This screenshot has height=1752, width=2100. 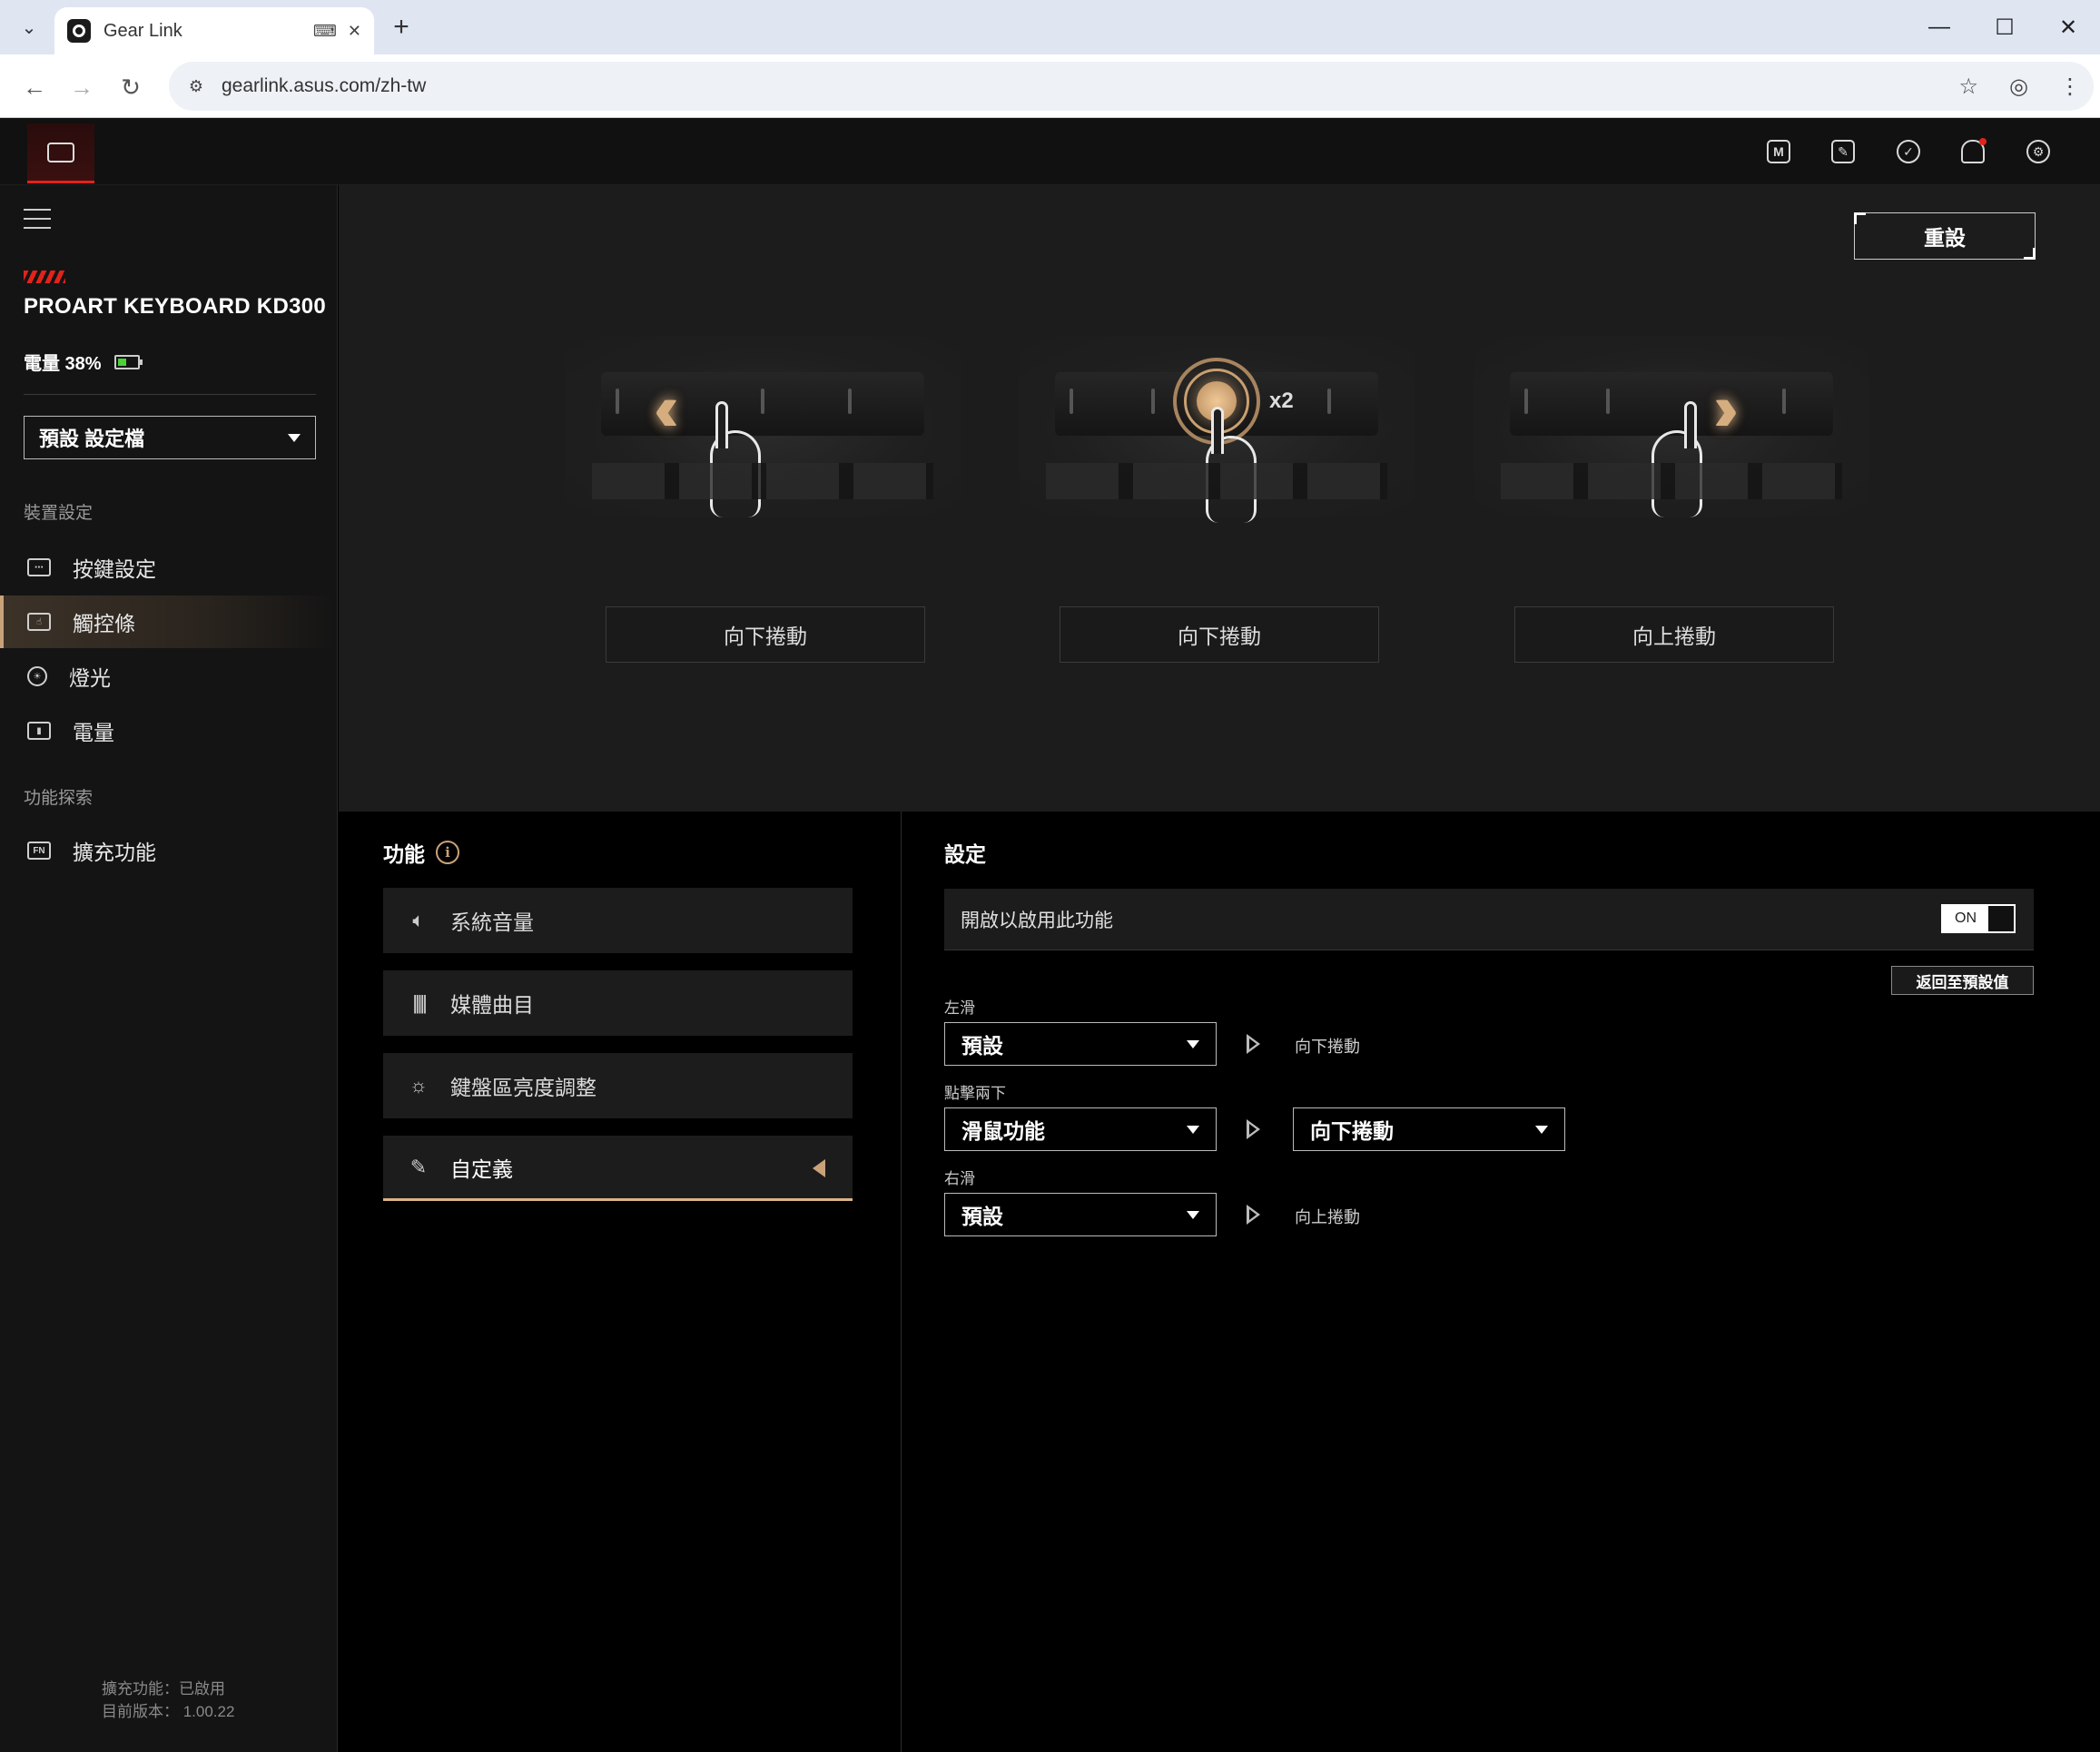 What do you see at coordinates (447, 852) in the screenshot?
I see `info-icon: i` at bounding box center [447, 852].